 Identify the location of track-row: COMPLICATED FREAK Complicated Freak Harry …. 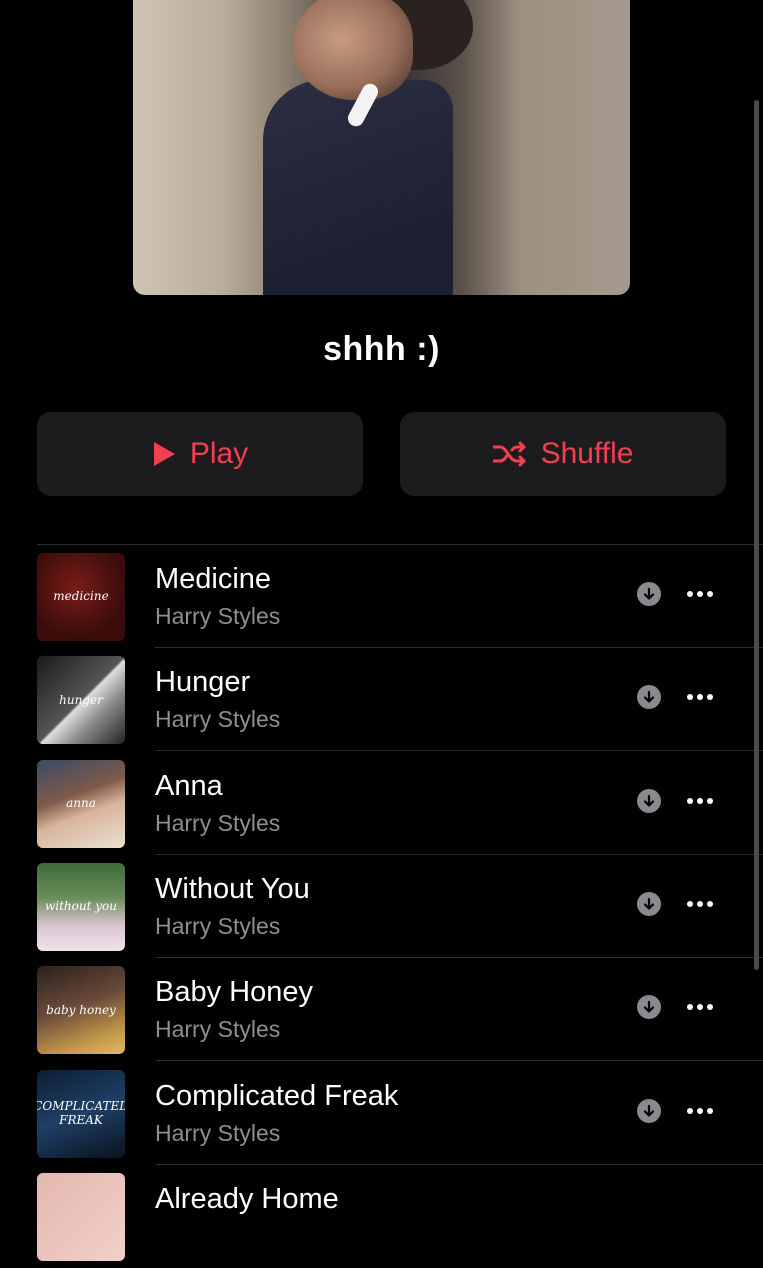
(381, 1113).